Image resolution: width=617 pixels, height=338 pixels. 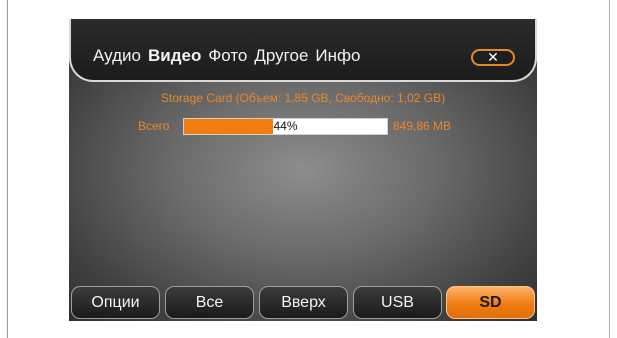 I want to click on tab-other: Другое, so click(x=281, y=56).